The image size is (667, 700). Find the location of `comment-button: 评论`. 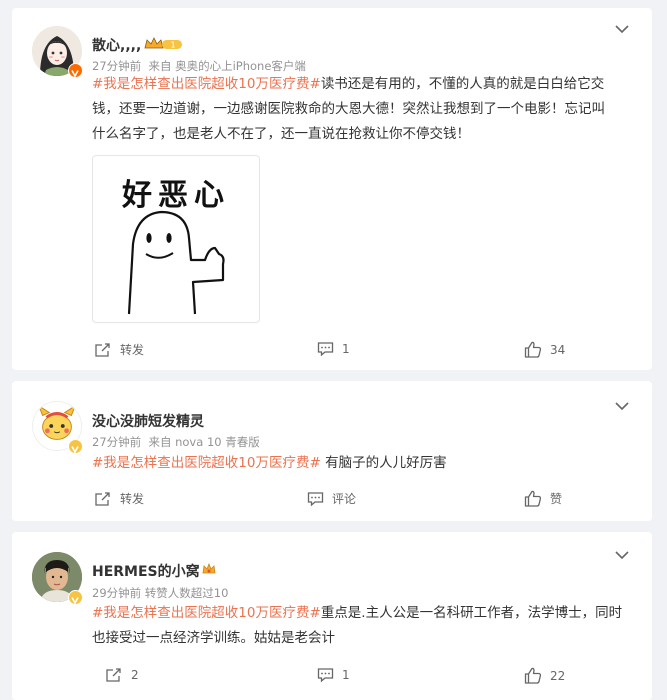

comment-button: 评论 is located at coordinates (331, 498).